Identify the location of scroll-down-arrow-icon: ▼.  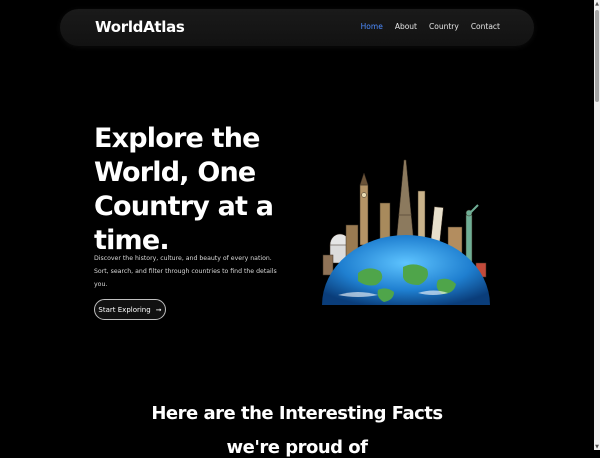
(597, 446).